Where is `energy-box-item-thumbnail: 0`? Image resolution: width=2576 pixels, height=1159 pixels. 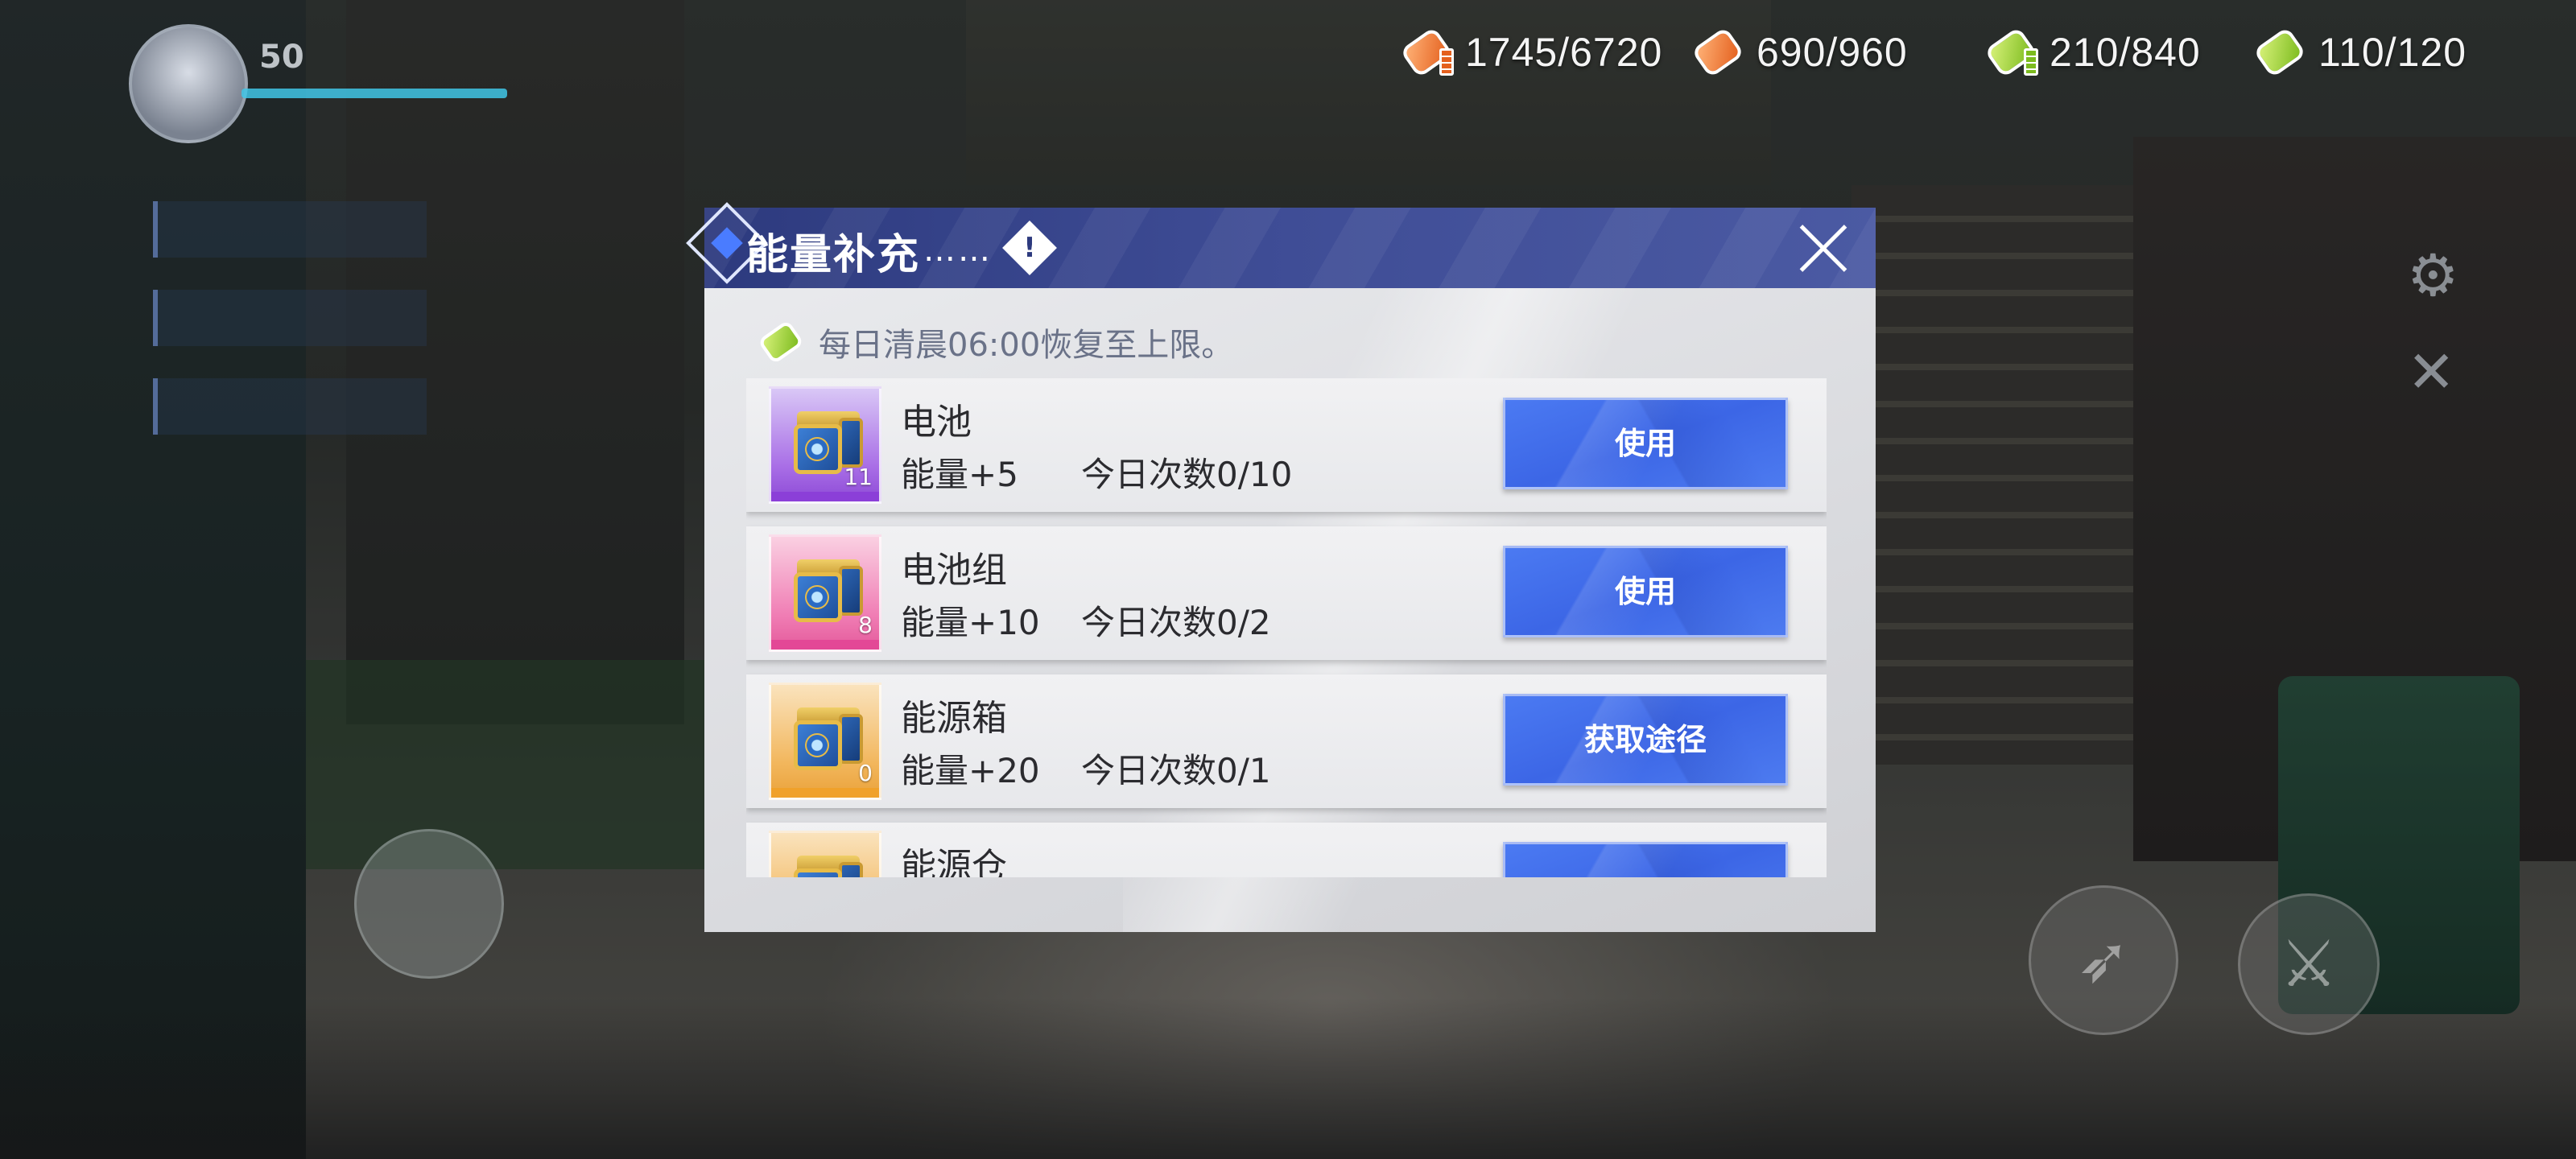 energy-box-item-thumbnail: 0 is located at coordinates (825, 741).